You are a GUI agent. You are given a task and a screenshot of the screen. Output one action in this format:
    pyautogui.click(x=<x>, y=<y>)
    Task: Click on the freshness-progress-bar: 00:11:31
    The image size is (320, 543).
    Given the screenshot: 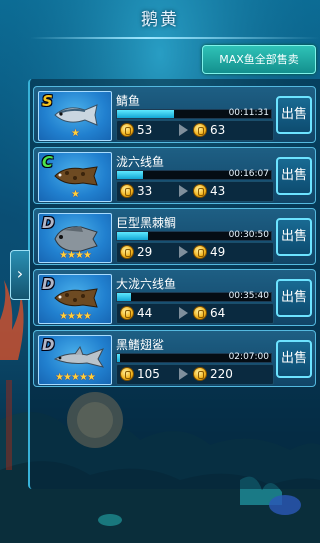 What is the action you would take?
    pyautogui.click(x=194, y=113)
    